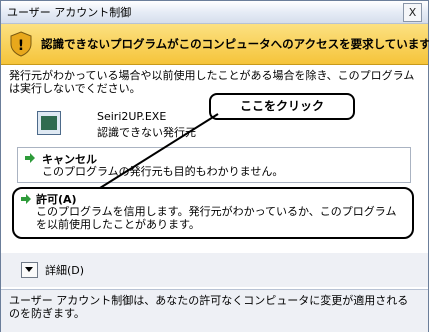  What do you see at coordinates (412, 12) in the screenshot?
I see `close-button: X` at bounding box center [412, 12].